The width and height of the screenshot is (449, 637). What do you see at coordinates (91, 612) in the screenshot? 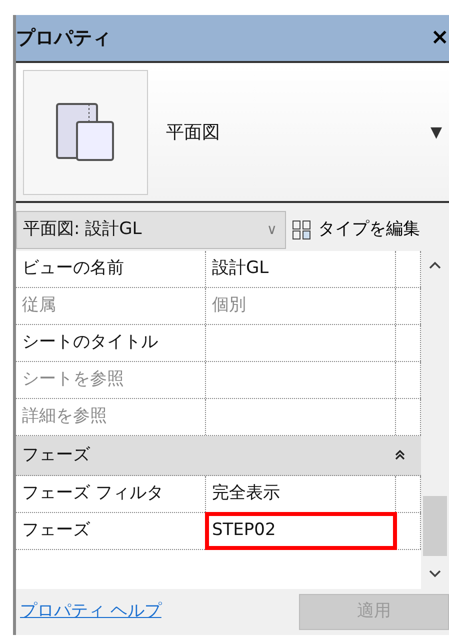
I see `help-link: プロパティ ヘルプ` at bounding box center [91, 612].